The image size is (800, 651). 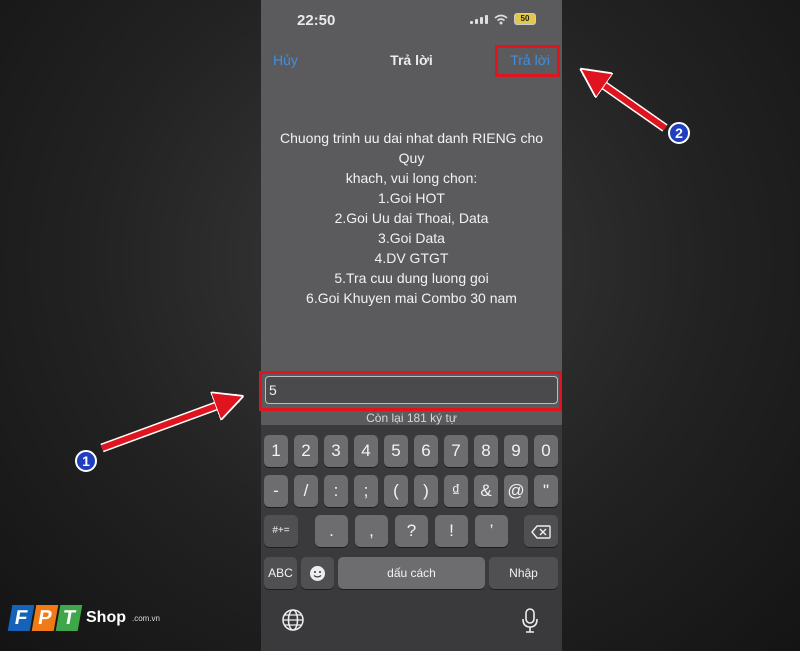 What do you see at coordinates (336, 491) in the screenshot?
I see `key-colon: :` at bounding box center [336, 491].